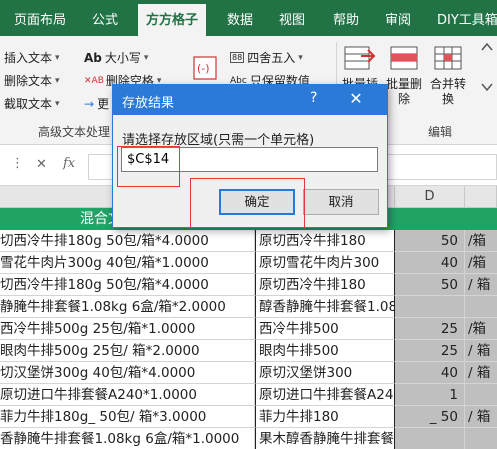  What do you see at coordinates (127, 263) in the screenshot?
I see `cell-b: 雪花牛肉片300g 40包/箱*1.0000` at bounding box center [127, 263].